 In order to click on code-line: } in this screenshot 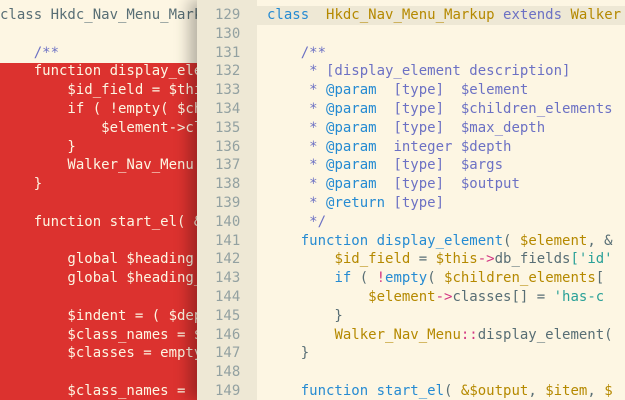, I will do `click(304, 316)`.